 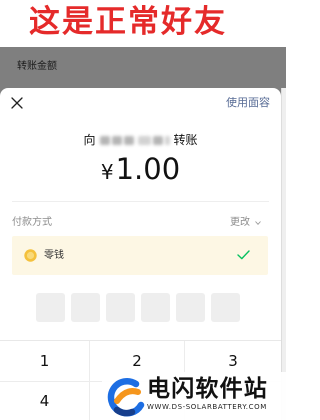 What do you see at coordinates (134, 140) in the screenshot?
I see `blurred-recipient-name` at bounding box center [134, 140].